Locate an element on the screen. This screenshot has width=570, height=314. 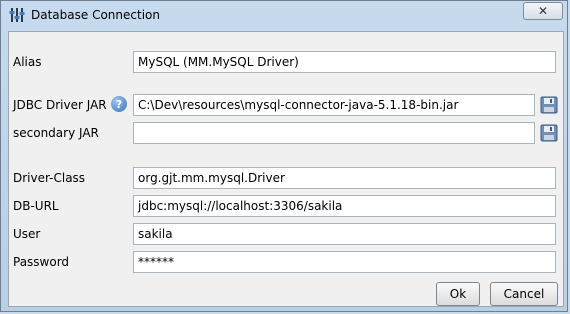
user-label: User is located at coordinates (27, 234).